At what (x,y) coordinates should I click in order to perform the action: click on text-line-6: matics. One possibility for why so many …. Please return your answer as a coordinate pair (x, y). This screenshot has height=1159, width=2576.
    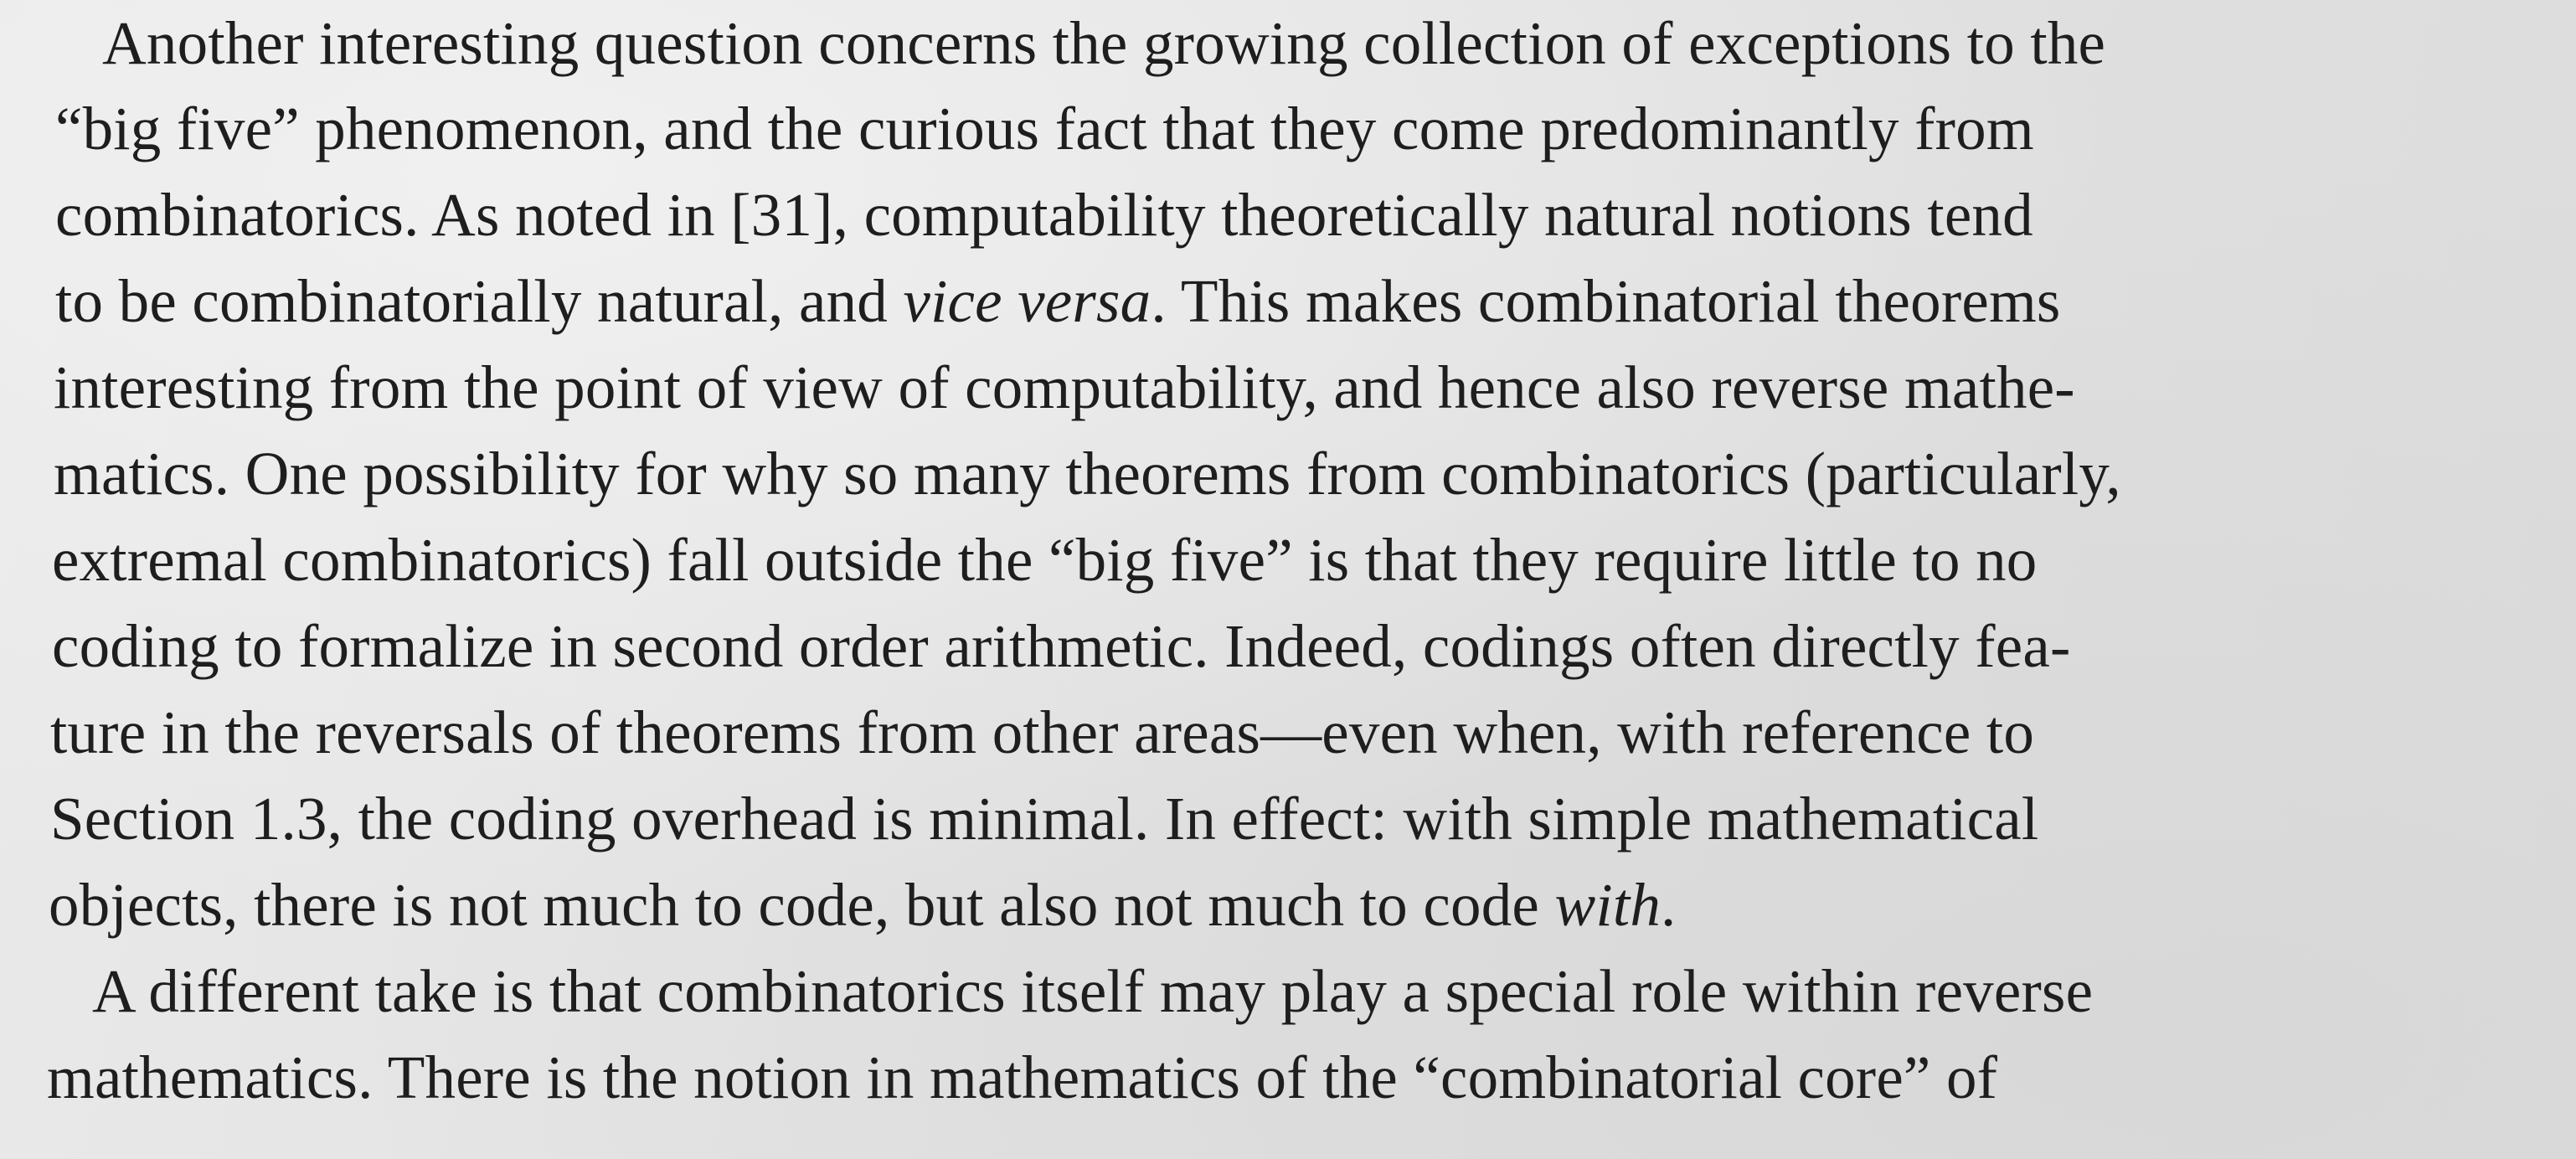
    Looking at the image, I should click on (1087, 473).